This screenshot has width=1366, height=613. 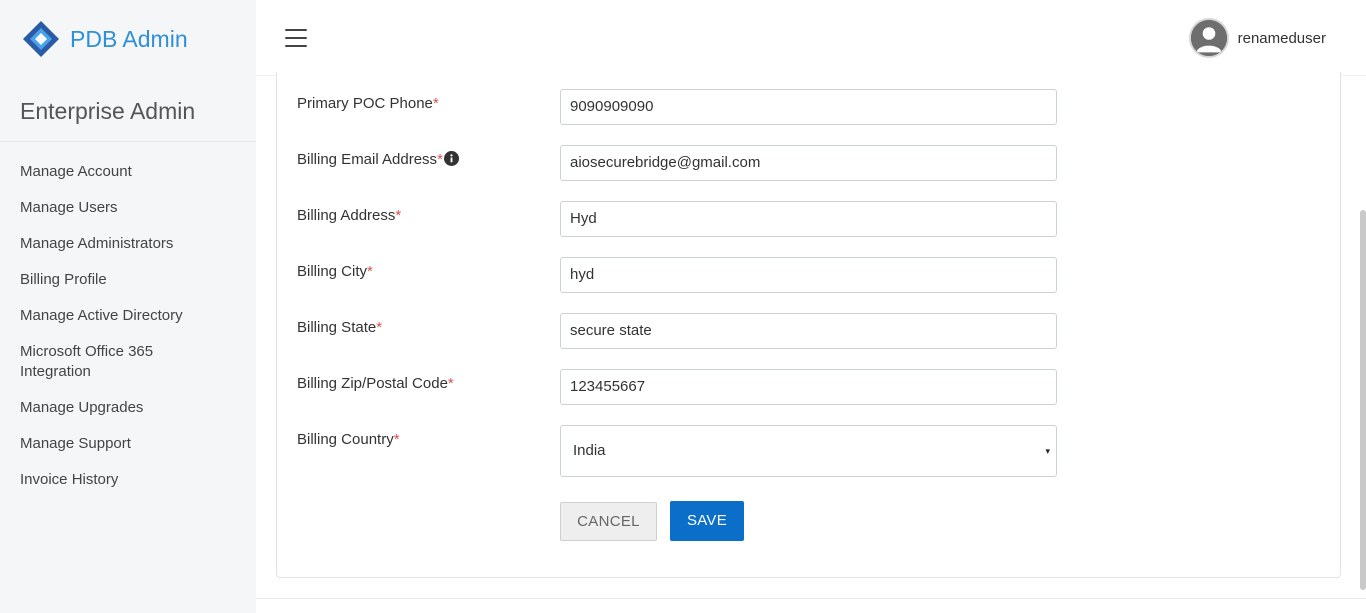 I want to click on billing-state-label: Billing State*, so click(x=340, y=327).